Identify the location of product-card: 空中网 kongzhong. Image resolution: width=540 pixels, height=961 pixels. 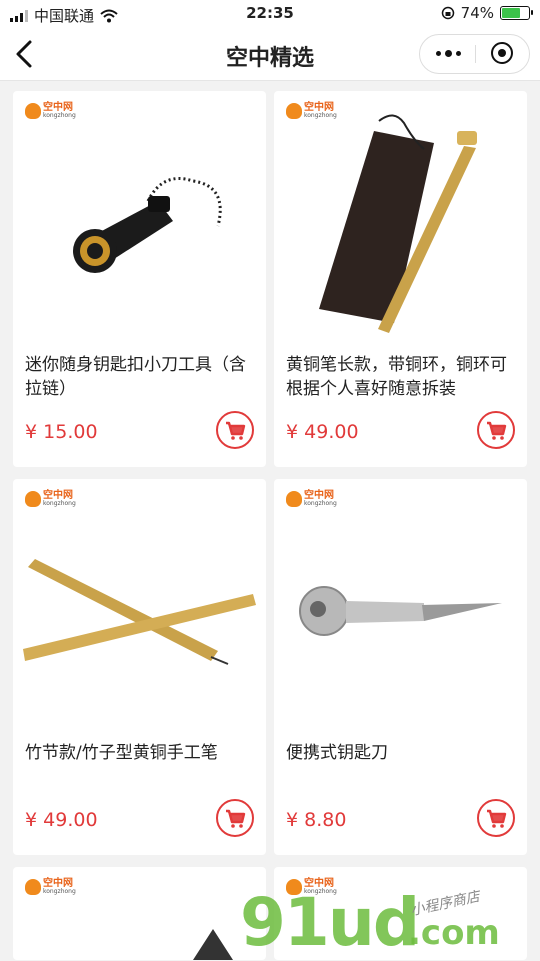
(139, 913).